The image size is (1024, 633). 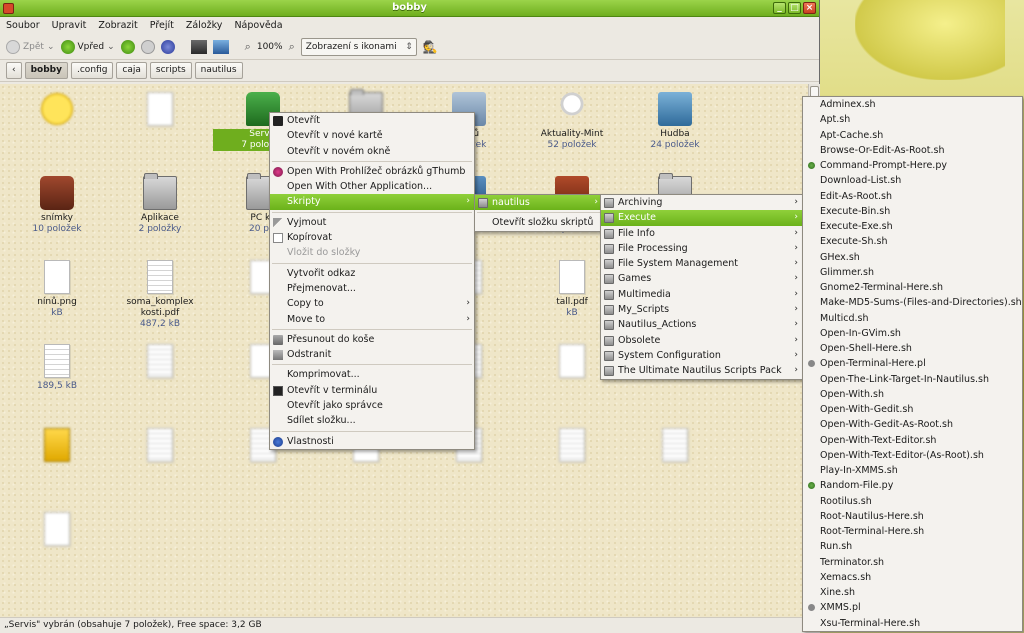 What do you see at coordinates (912, 409) in the screenshot?
I see `script-item: Open-With-Gedit.sh` at bounding box center [912, 409].